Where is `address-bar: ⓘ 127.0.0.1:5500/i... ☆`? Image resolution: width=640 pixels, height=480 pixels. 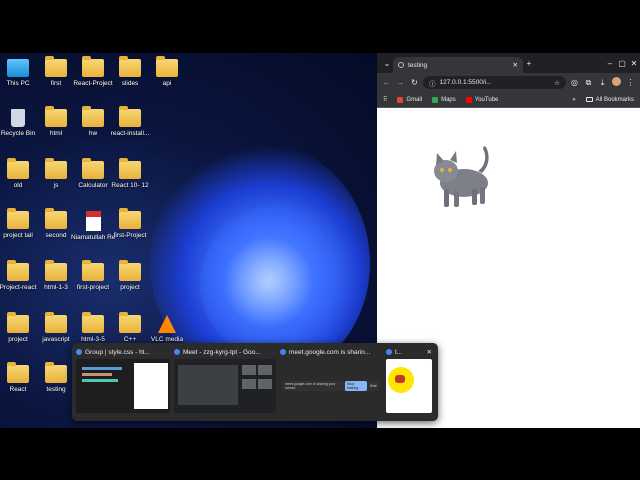
address-bar: ⓘ 127.0.0.1:5500/i... ☆ is located at coordinates (494, 82).